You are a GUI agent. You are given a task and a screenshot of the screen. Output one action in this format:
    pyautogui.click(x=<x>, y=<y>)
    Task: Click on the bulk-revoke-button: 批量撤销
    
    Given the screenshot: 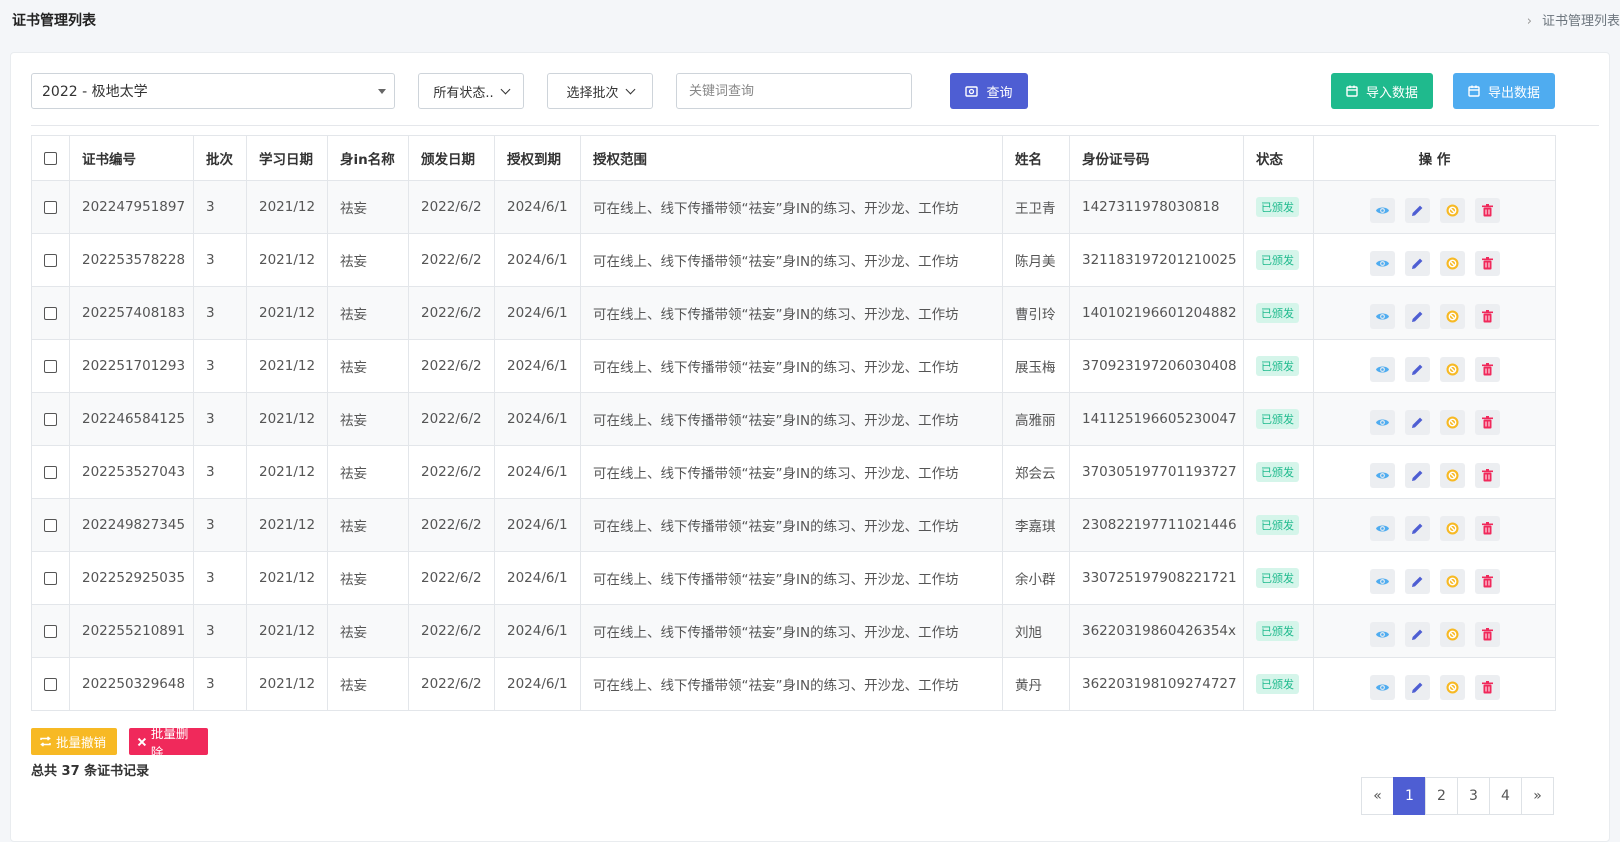 What is the action you would take?
    pyautogui.click(x=74, y=741)
    